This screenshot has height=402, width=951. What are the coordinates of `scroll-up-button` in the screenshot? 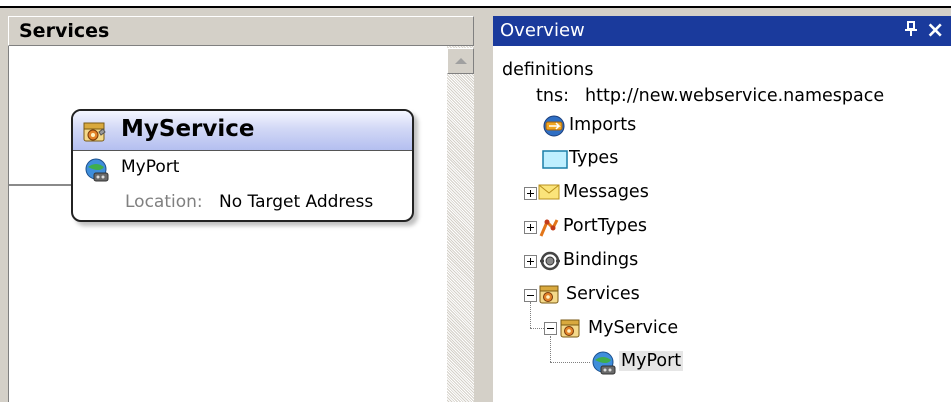 It's located at (460, 61).